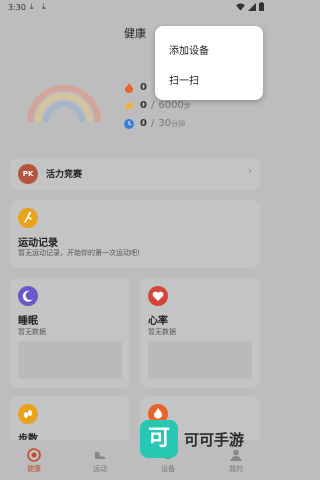  I want to click on minutes-stat: 0 / 30 分钟, so click(154, 123).